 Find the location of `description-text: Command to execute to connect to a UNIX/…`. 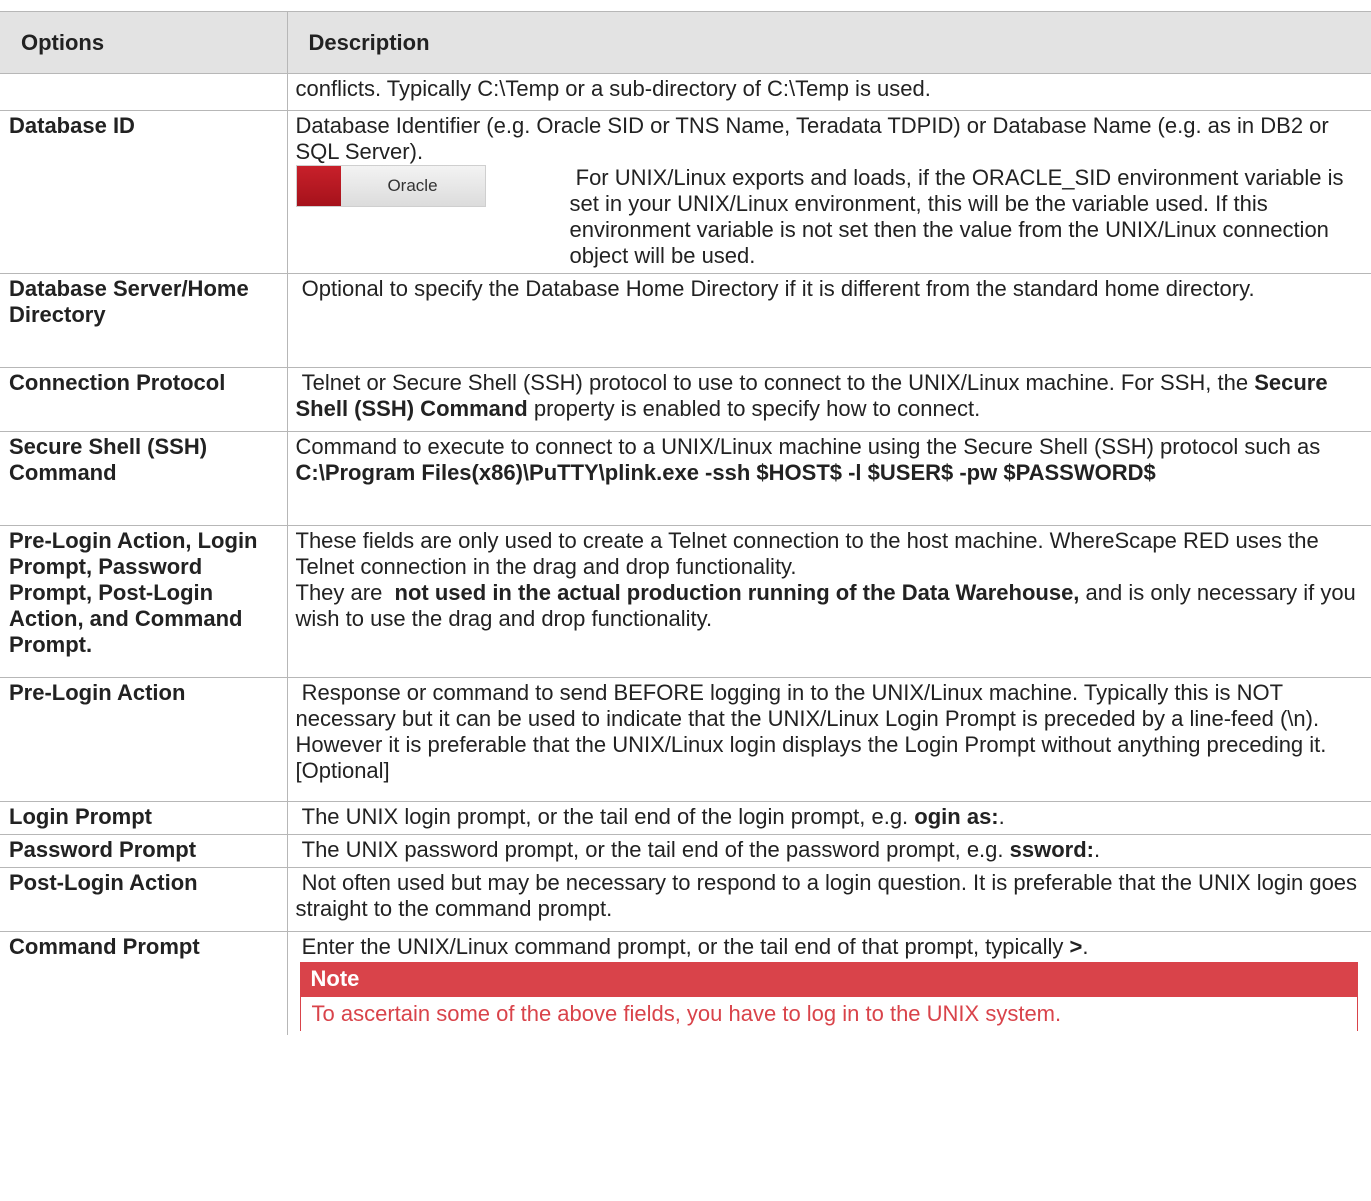

description-text: Command to execute to connect to a UNIX/… is located at coordinates (811, 446).